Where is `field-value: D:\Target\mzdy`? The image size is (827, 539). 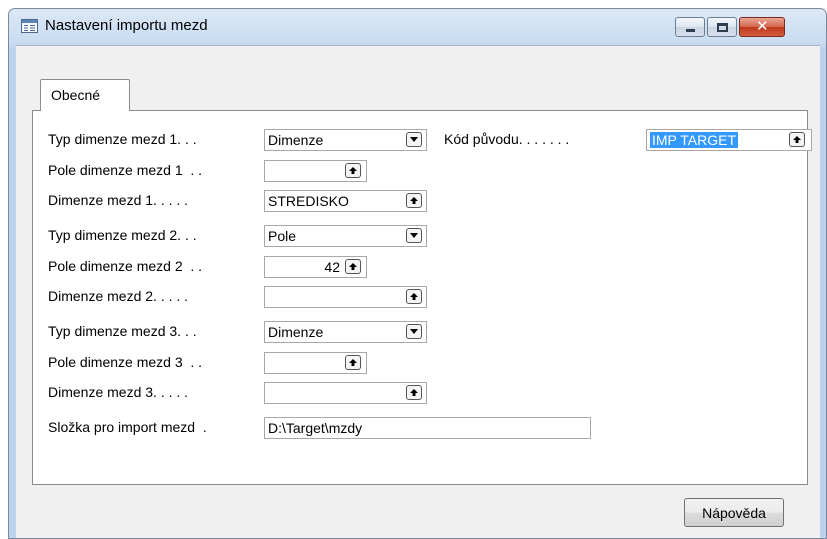
field-value: D:\Target\mzdy is located at coordinates (315, 428).